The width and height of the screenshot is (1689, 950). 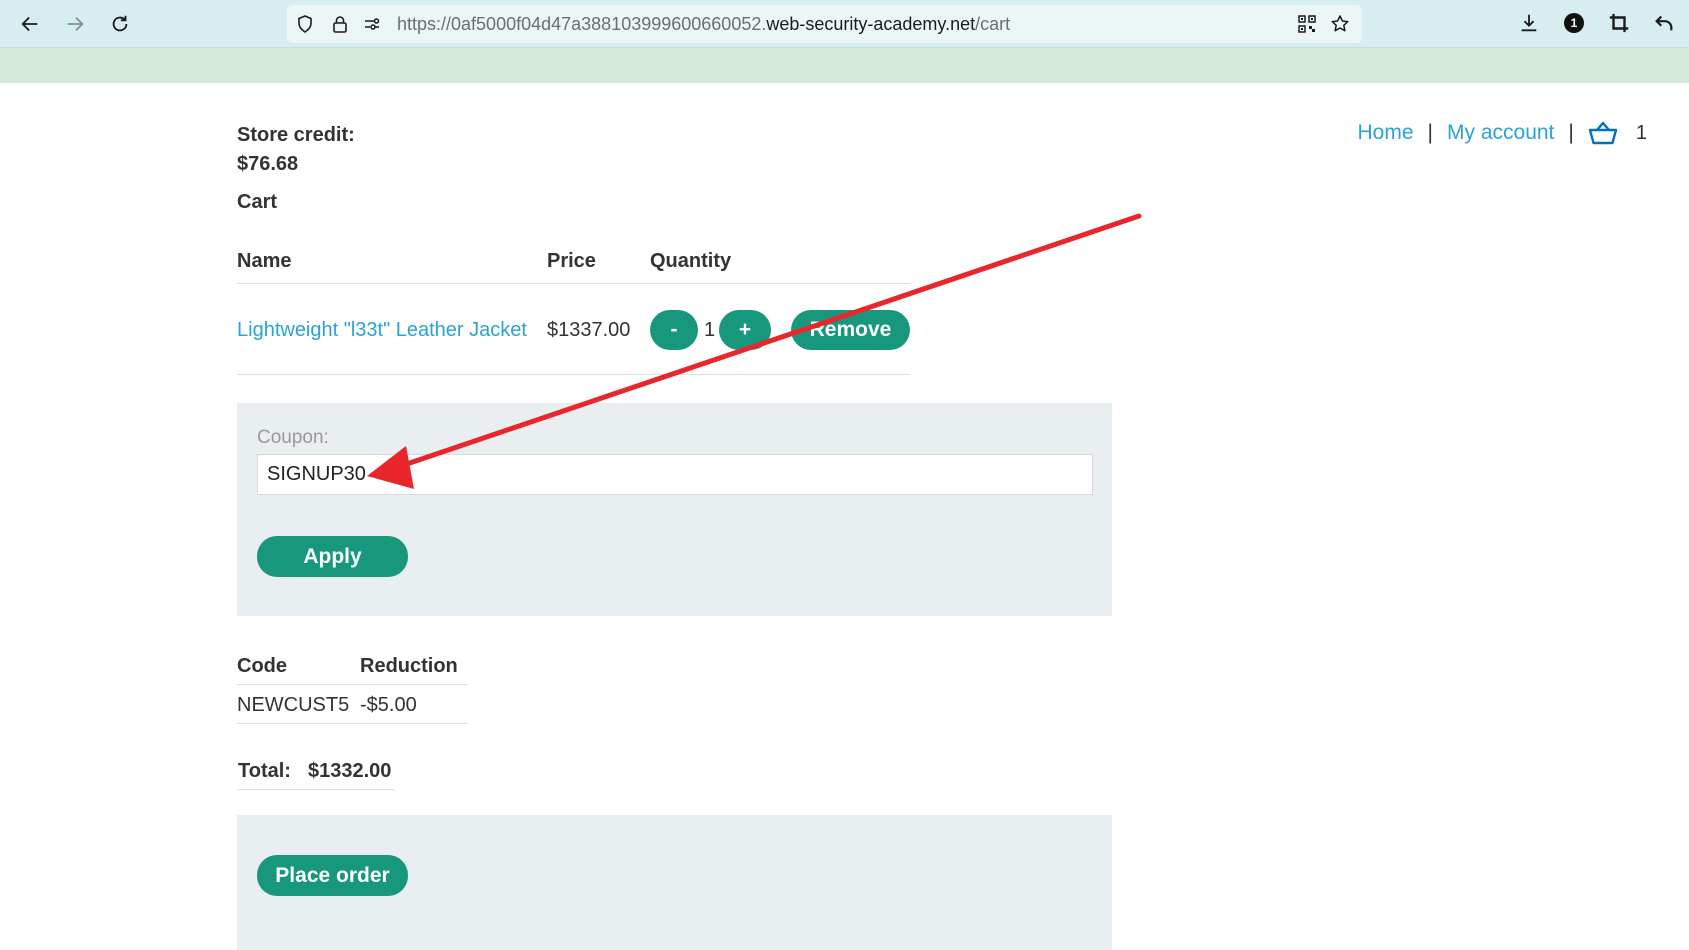 I want to click on shopping-basket-icon, so click(x=1603, y=133).